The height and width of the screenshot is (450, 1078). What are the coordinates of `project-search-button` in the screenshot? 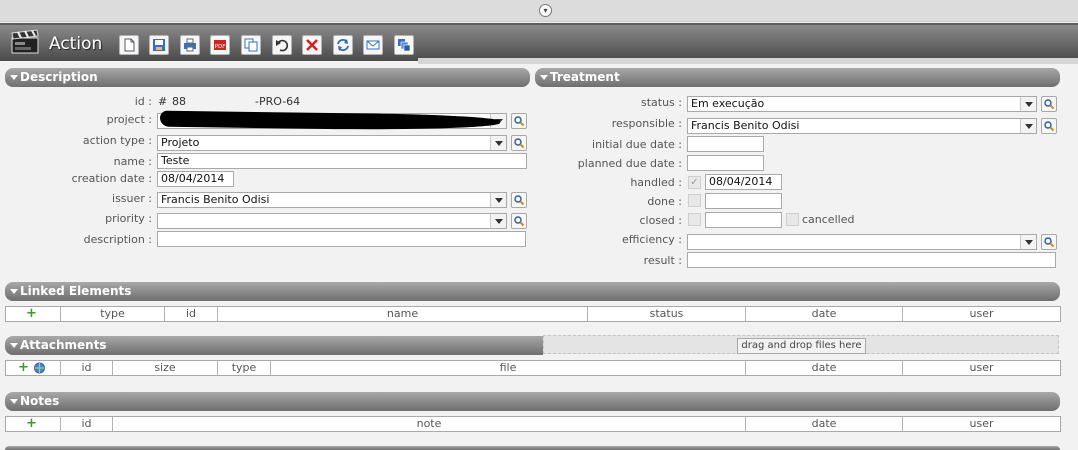 It's located at (519, 121).